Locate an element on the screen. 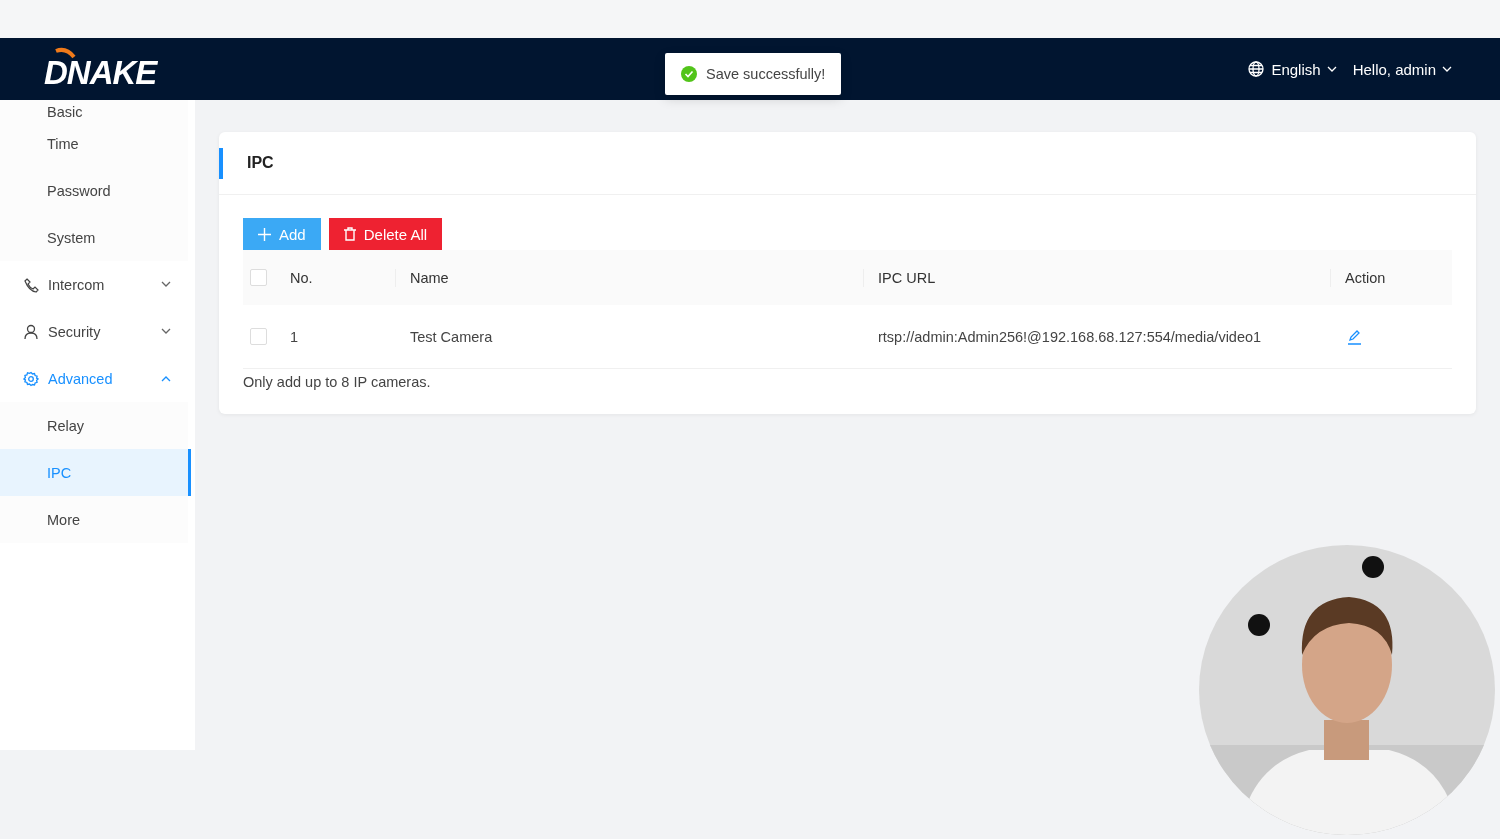  delete-all-button: Delete All is located at coordinates (385, 234).